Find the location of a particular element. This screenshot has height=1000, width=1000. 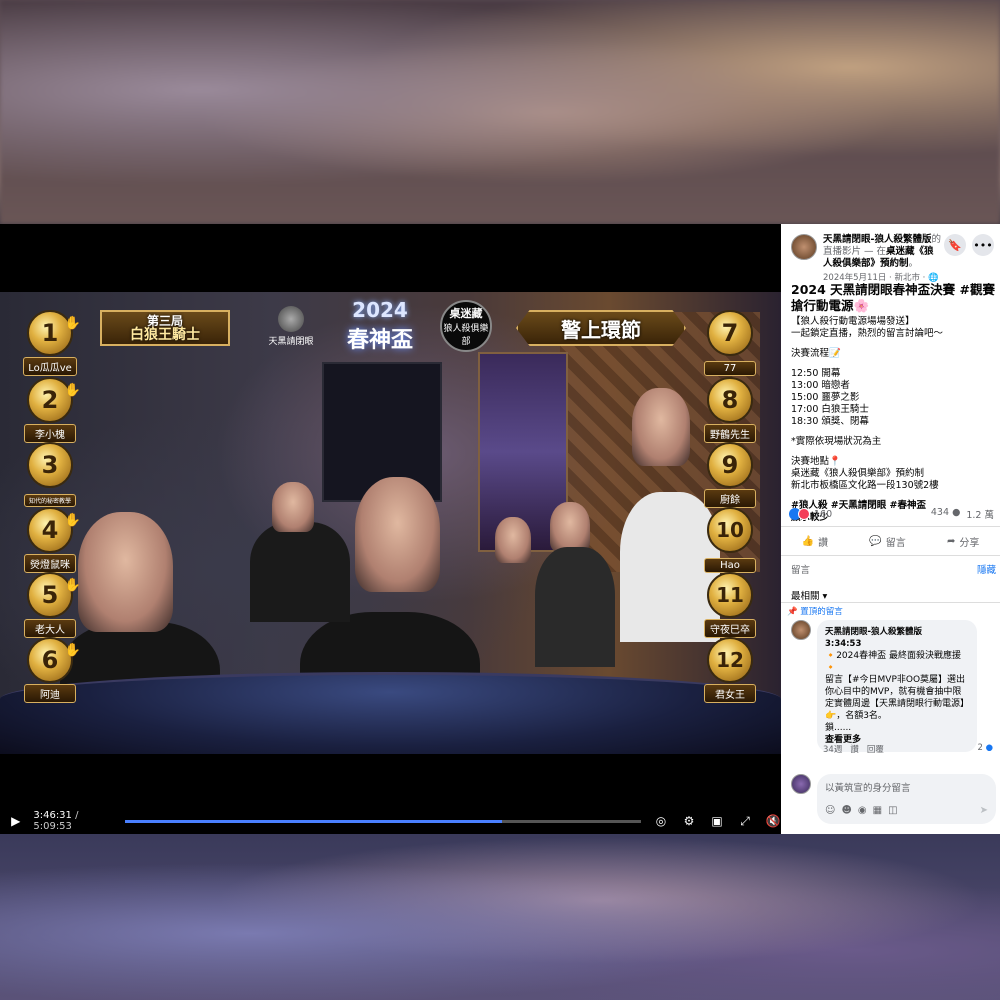

seat-number: 3 is located at coordinates (50, 465).